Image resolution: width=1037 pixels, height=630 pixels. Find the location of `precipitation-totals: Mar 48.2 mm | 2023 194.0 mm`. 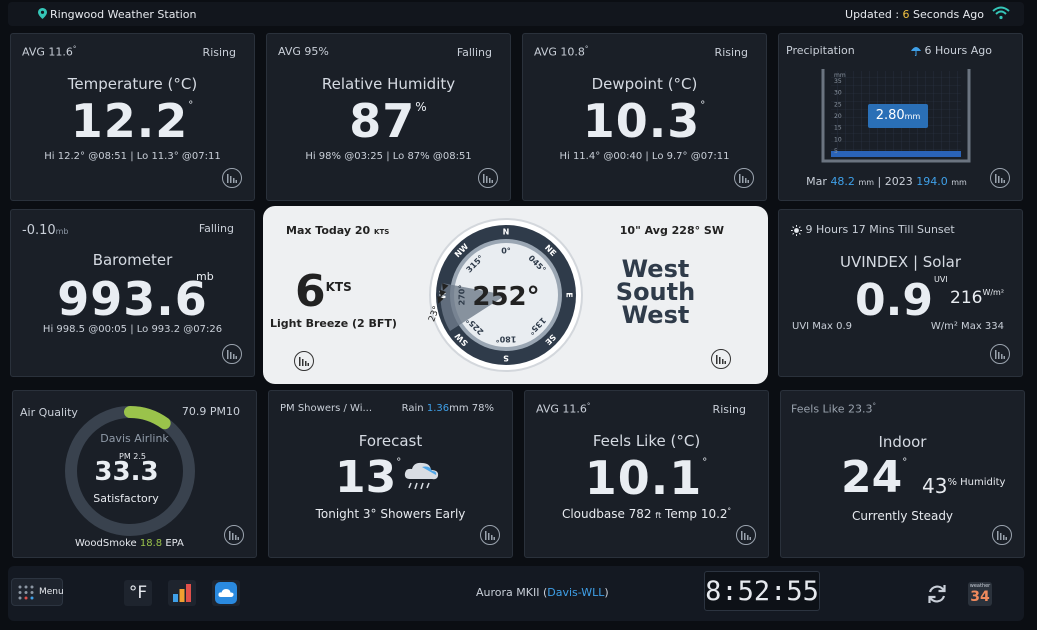

precipitation-totals: Mar 48.2 mm | 2023 194.0 mm is located at coordinates (886, 181).